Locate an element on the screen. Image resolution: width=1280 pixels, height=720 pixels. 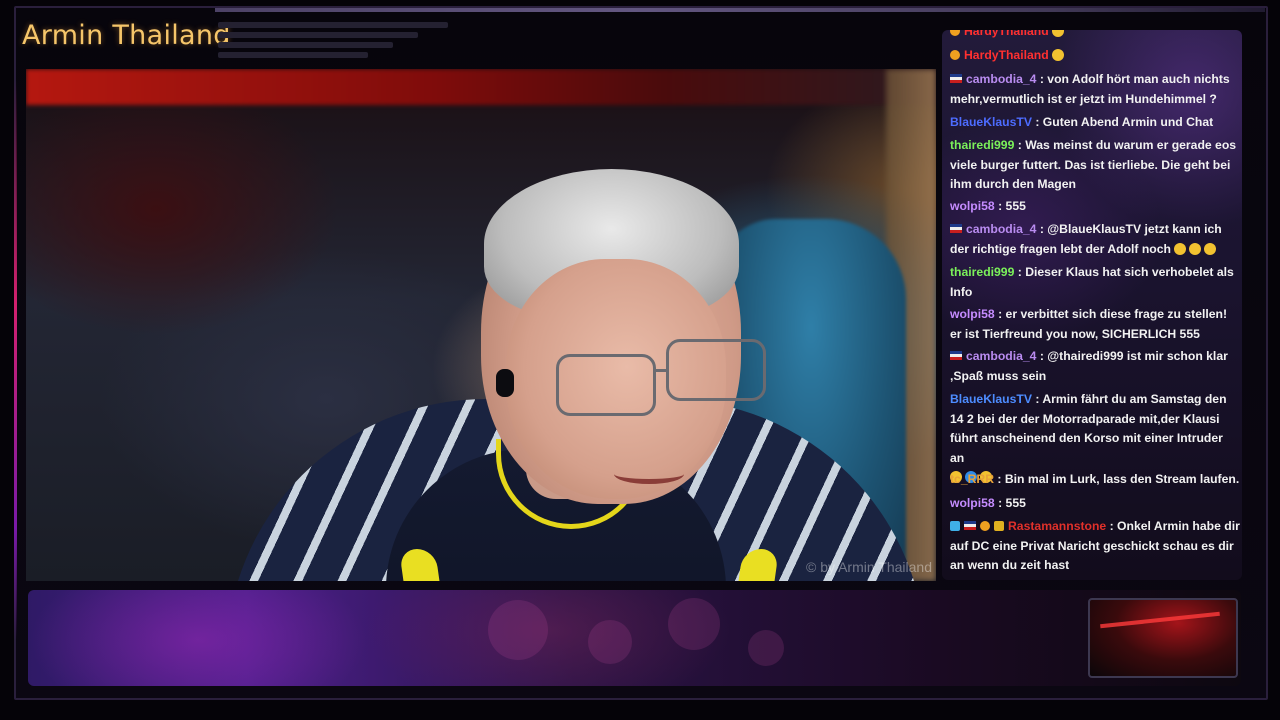
chat-username: Rastamannstone is located at coordinates (1057, 526).